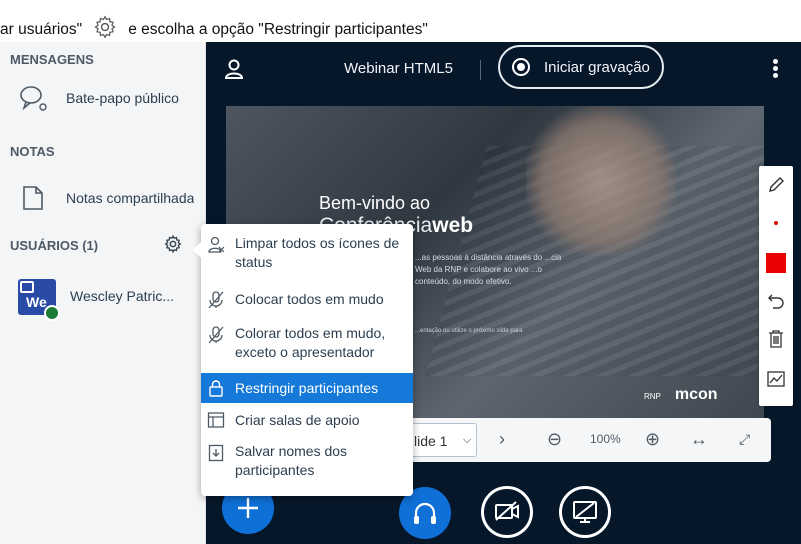 This screenshot has width=801, height=544. I want to click on slide-select: lide 1 ⌵, so click(441, 440).